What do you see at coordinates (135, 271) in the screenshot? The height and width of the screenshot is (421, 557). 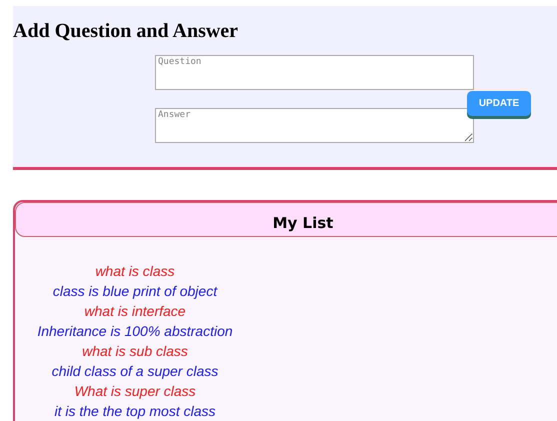 I see `question-text: what is class` at bounding box center [135, 271].